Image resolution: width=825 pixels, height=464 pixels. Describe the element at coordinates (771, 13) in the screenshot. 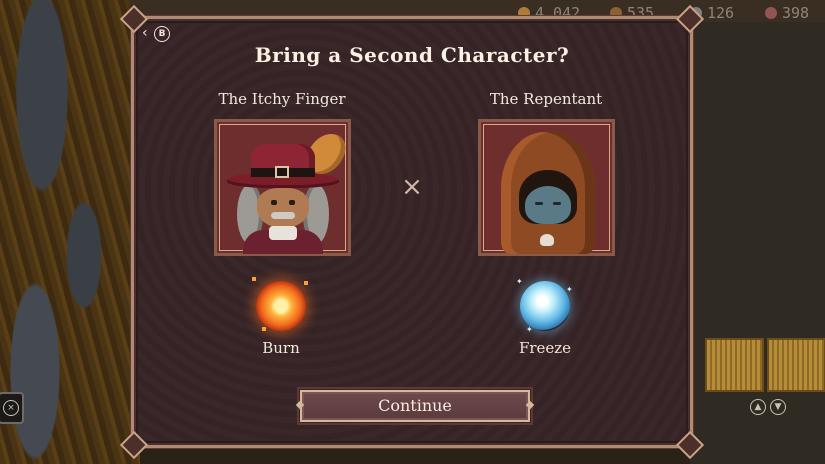

I see `meat-icon` at that location.